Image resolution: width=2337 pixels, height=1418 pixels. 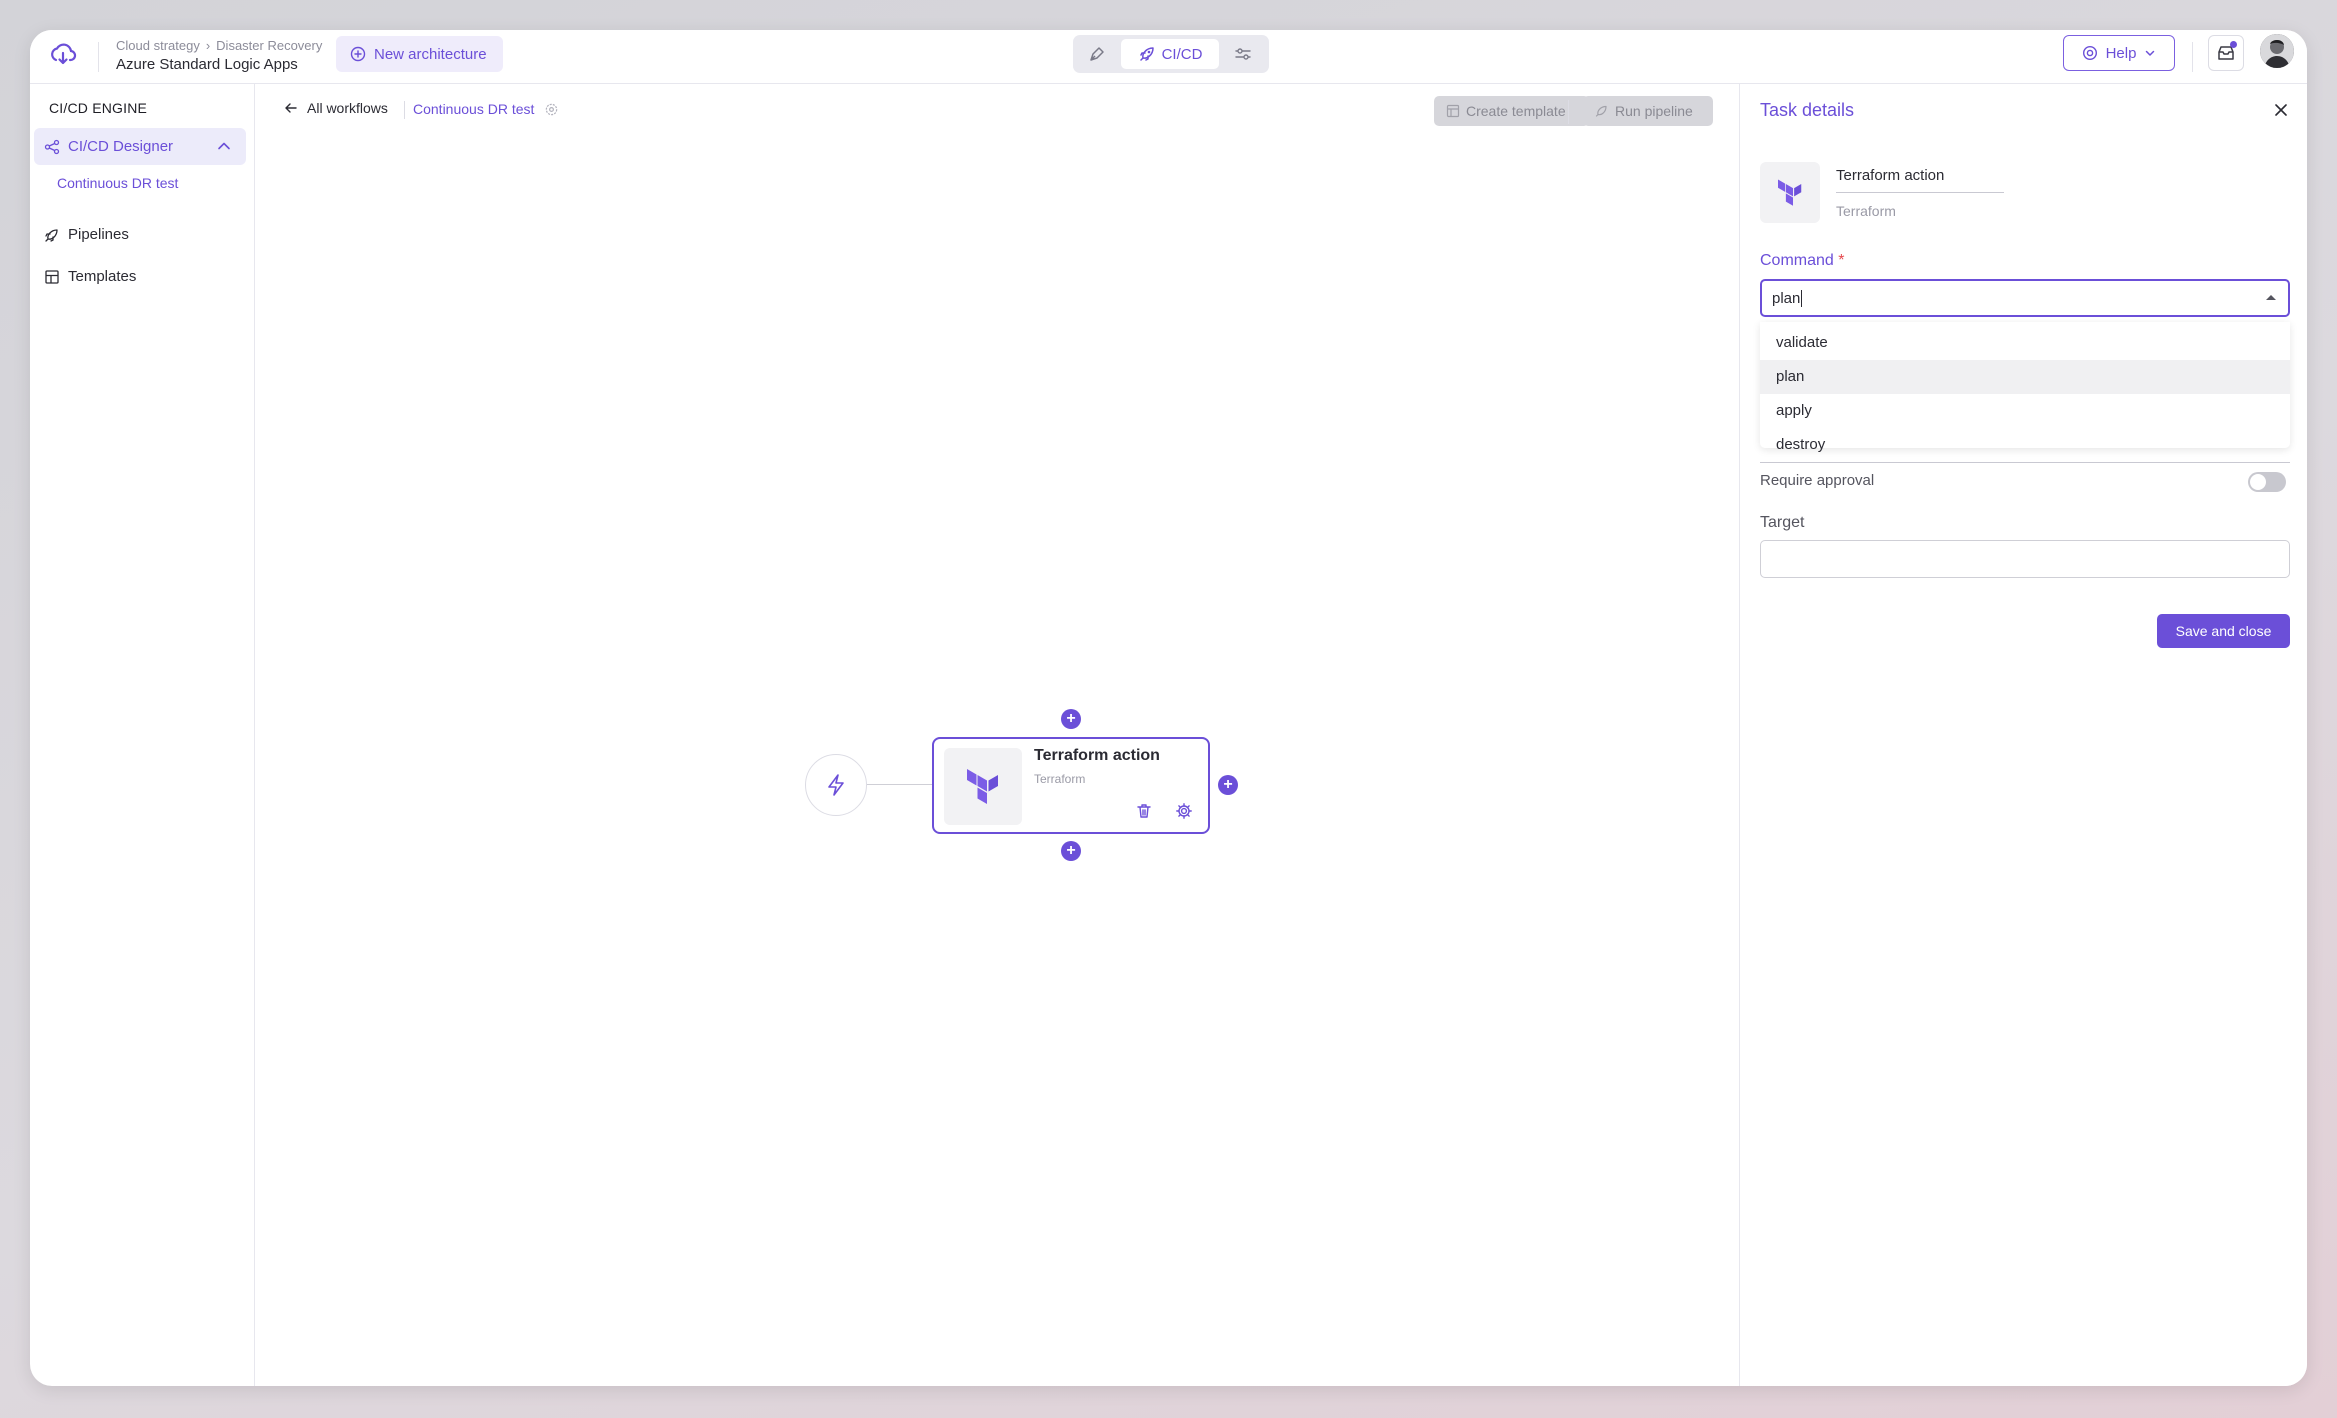 I want to click on template-icon, so click(x=1453, y=111).